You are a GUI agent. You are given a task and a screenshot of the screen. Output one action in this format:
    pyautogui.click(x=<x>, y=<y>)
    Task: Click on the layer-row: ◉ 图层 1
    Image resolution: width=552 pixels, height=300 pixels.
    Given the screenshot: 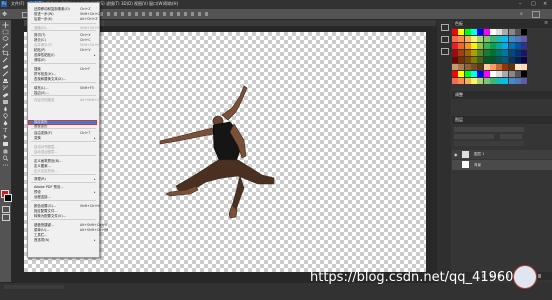 What is the action you would take?
    pyautogui.click(x=502, y=154)
    